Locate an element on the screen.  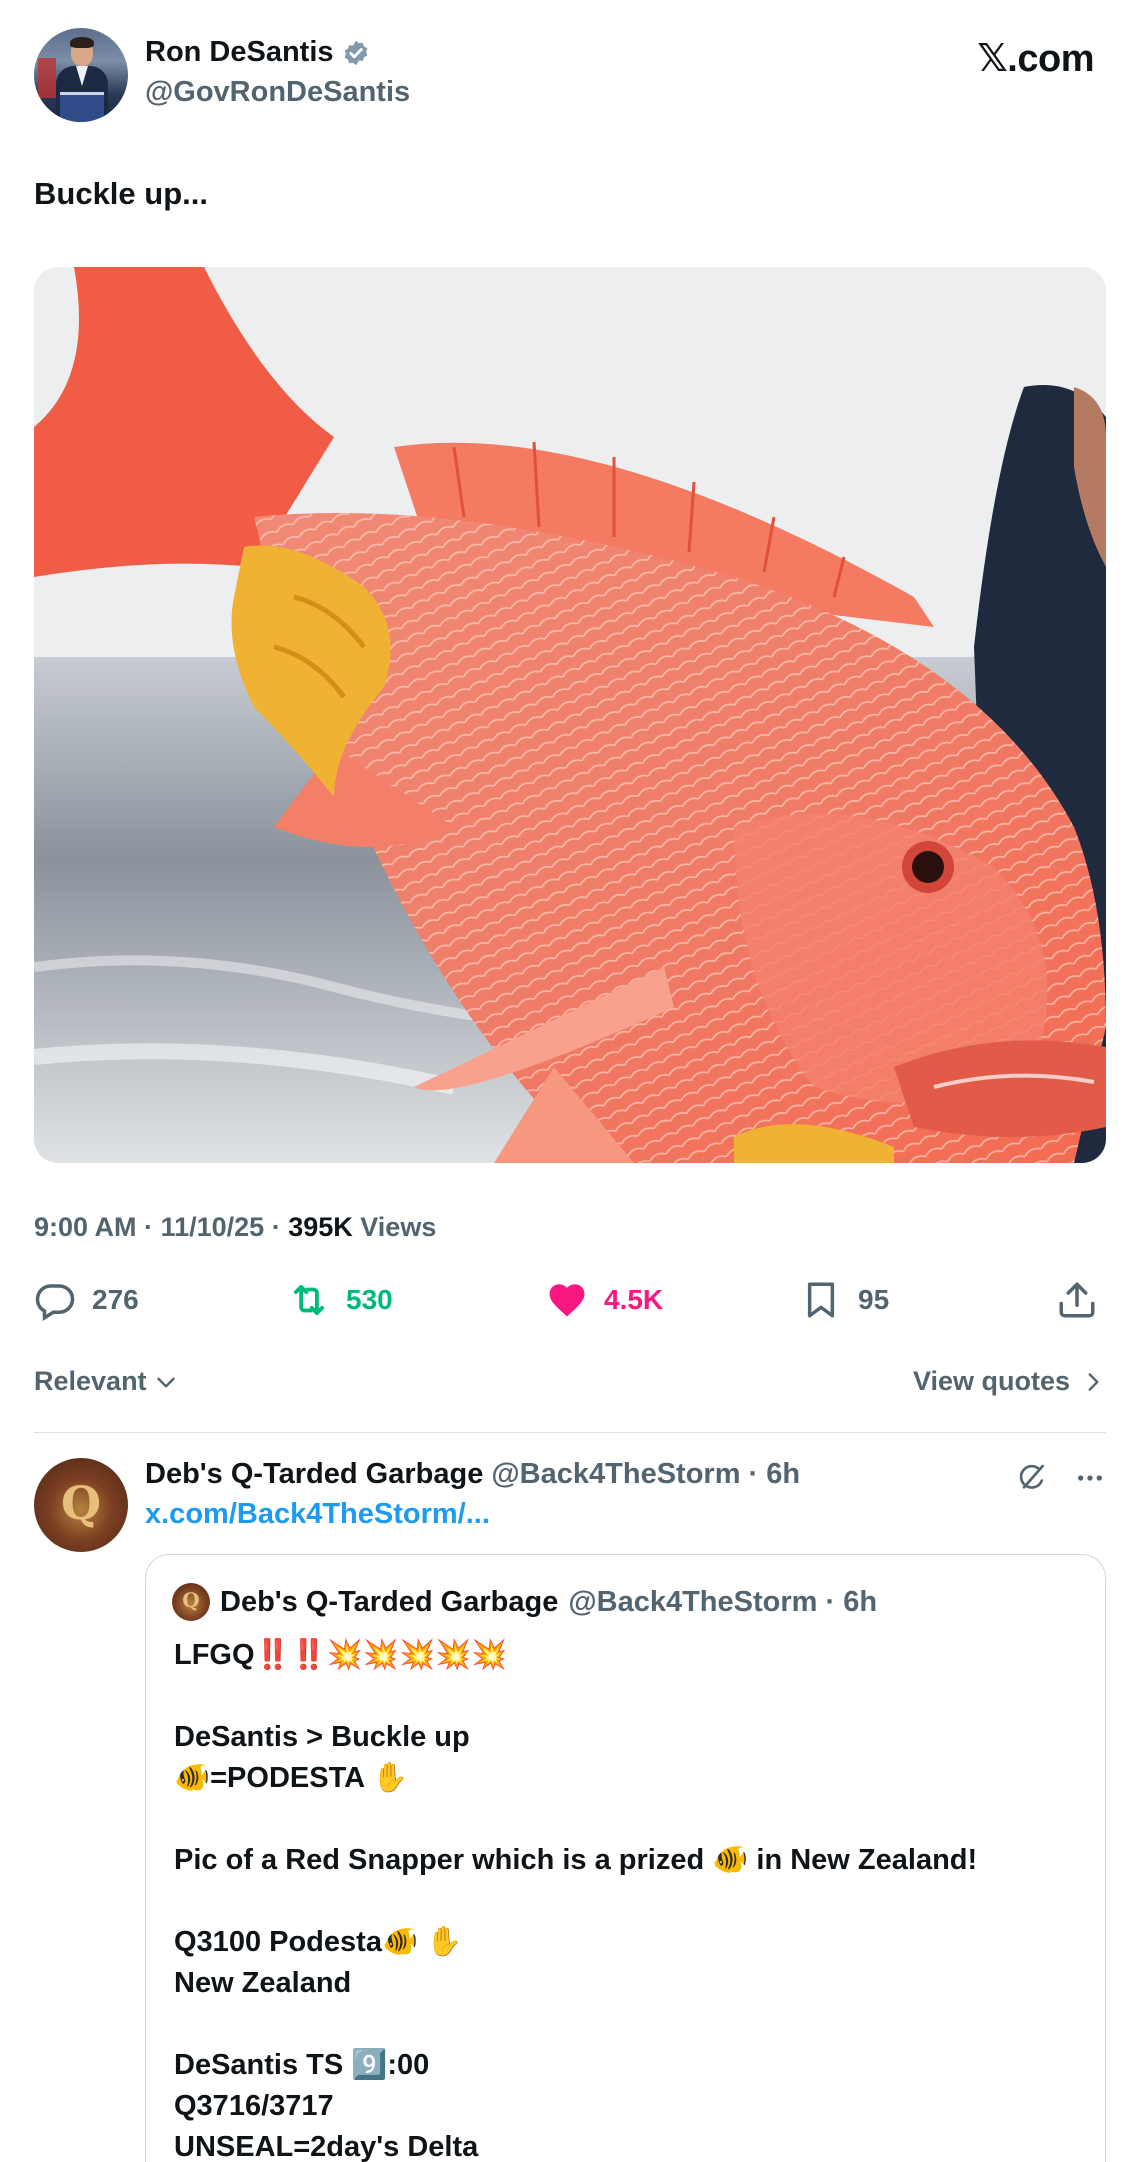
view-quotes-label: View quotes is located at coordinates (991, 1381).